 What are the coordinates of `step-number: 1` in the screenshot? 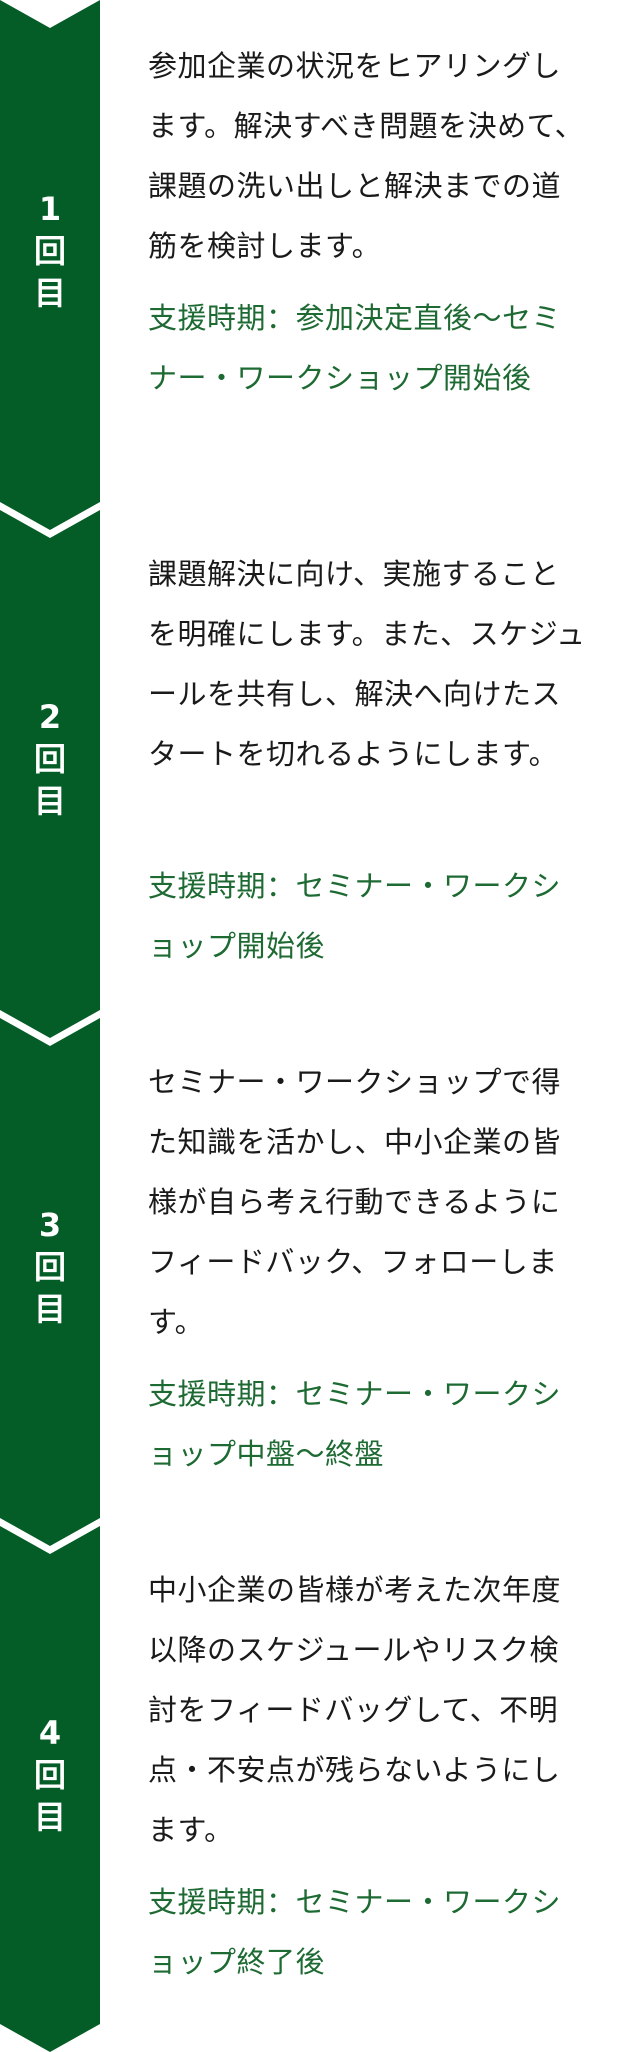 It's located at (50, 209).